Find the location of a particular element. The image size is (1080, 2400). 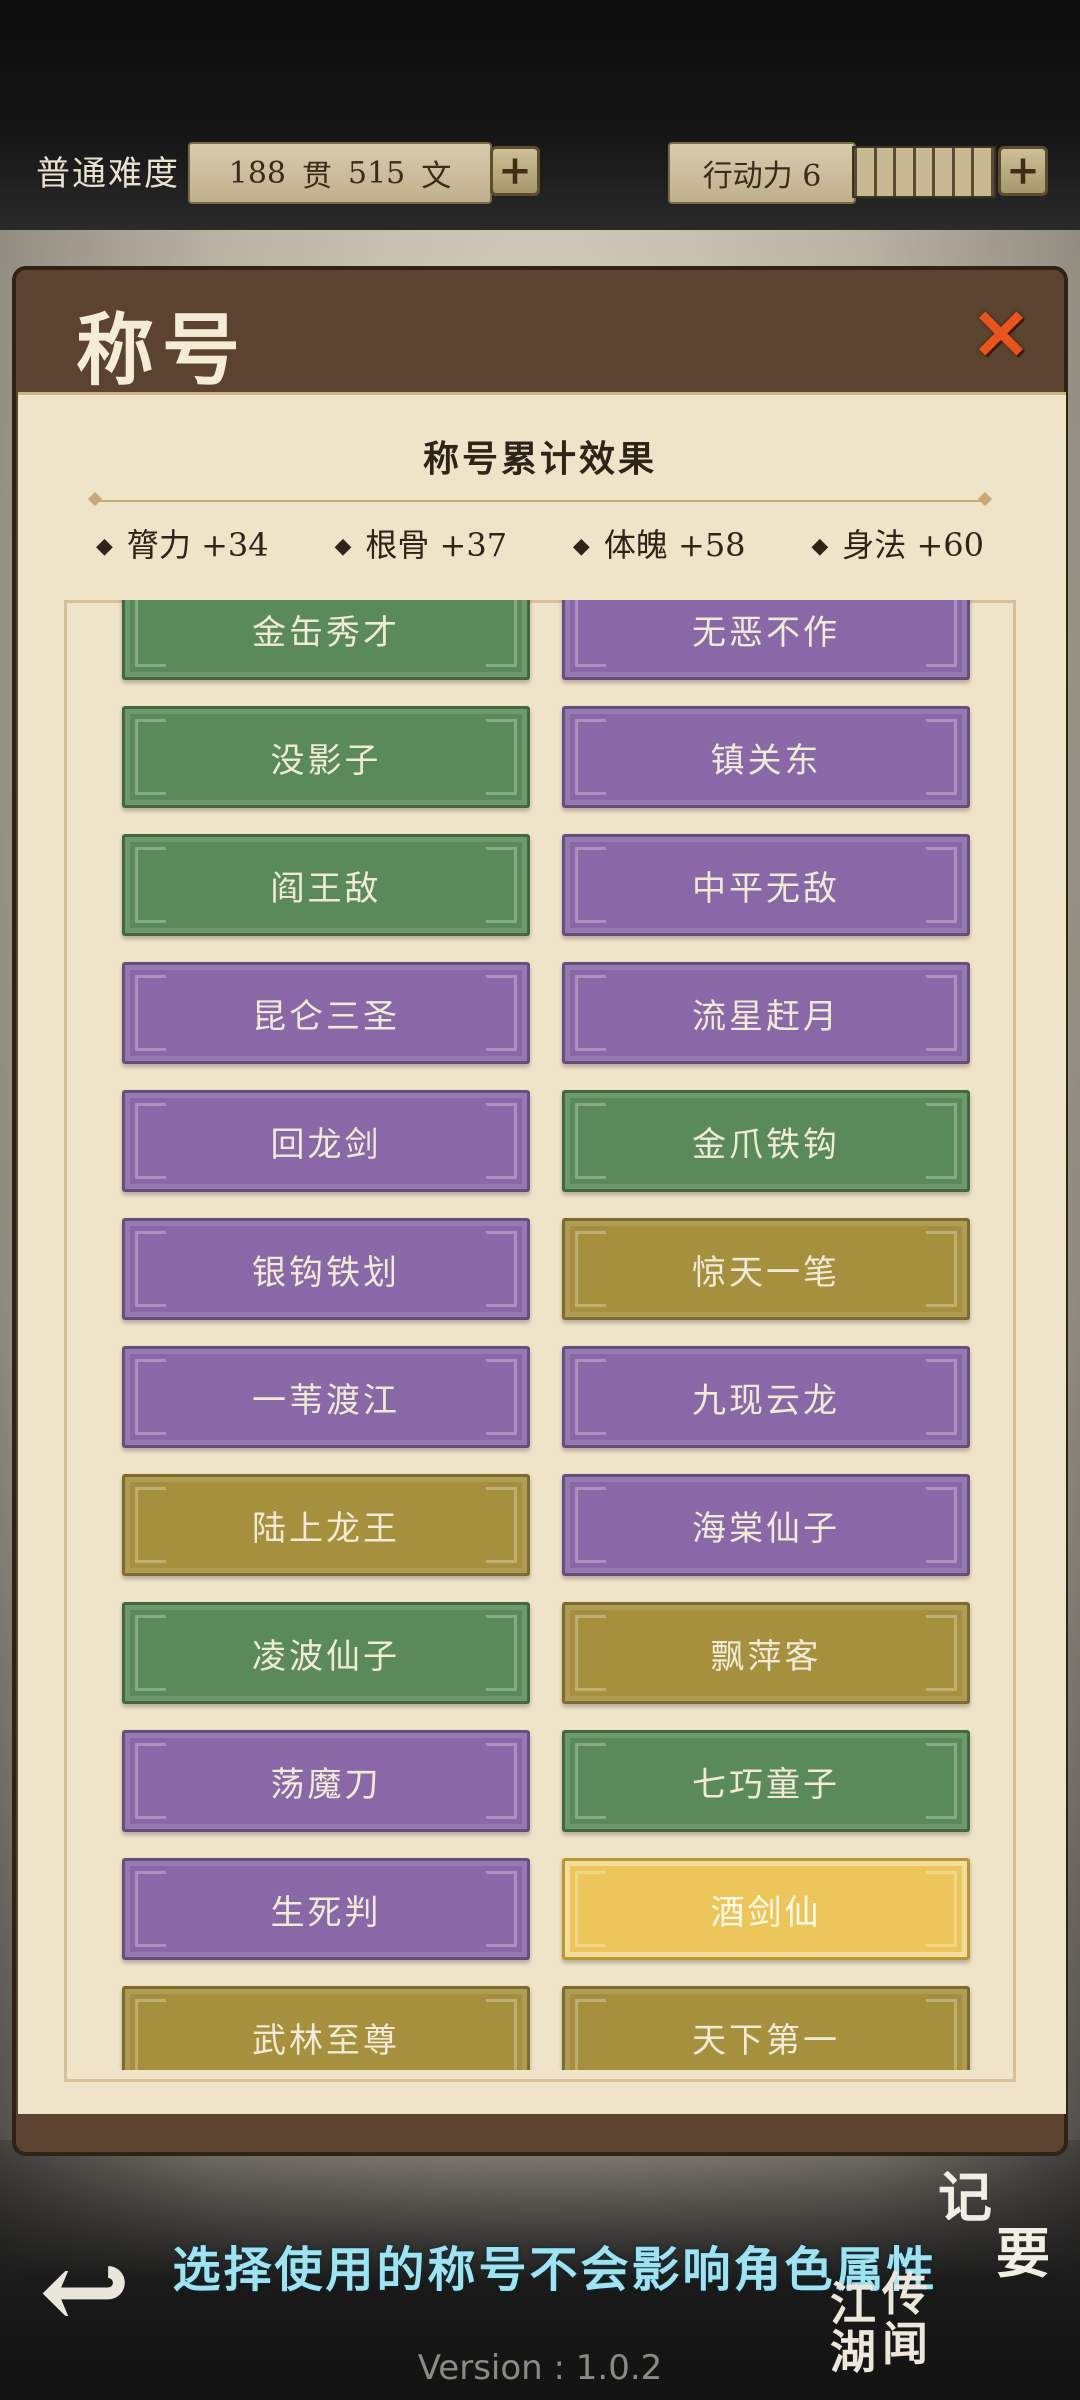

stat-summary: ◆ 膂力 +34 ◆ 根骨 +37 ◆ 体魄 +58 ◆ 身法 +60 is located at coordinates (540, 543).